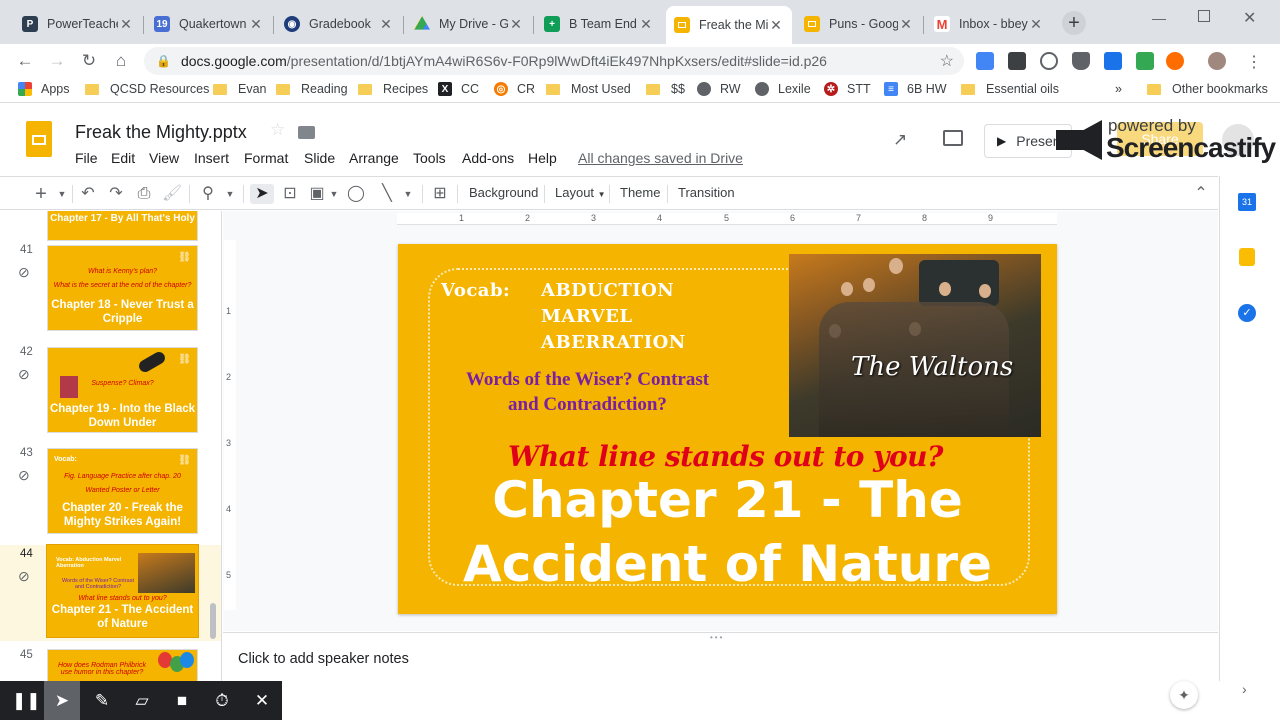 The height and width of the screenshot is (720, 1280). Describe the element at coordinates (312, 89) in the screenshot. I see `bookmark-reading: Reading` at that location.